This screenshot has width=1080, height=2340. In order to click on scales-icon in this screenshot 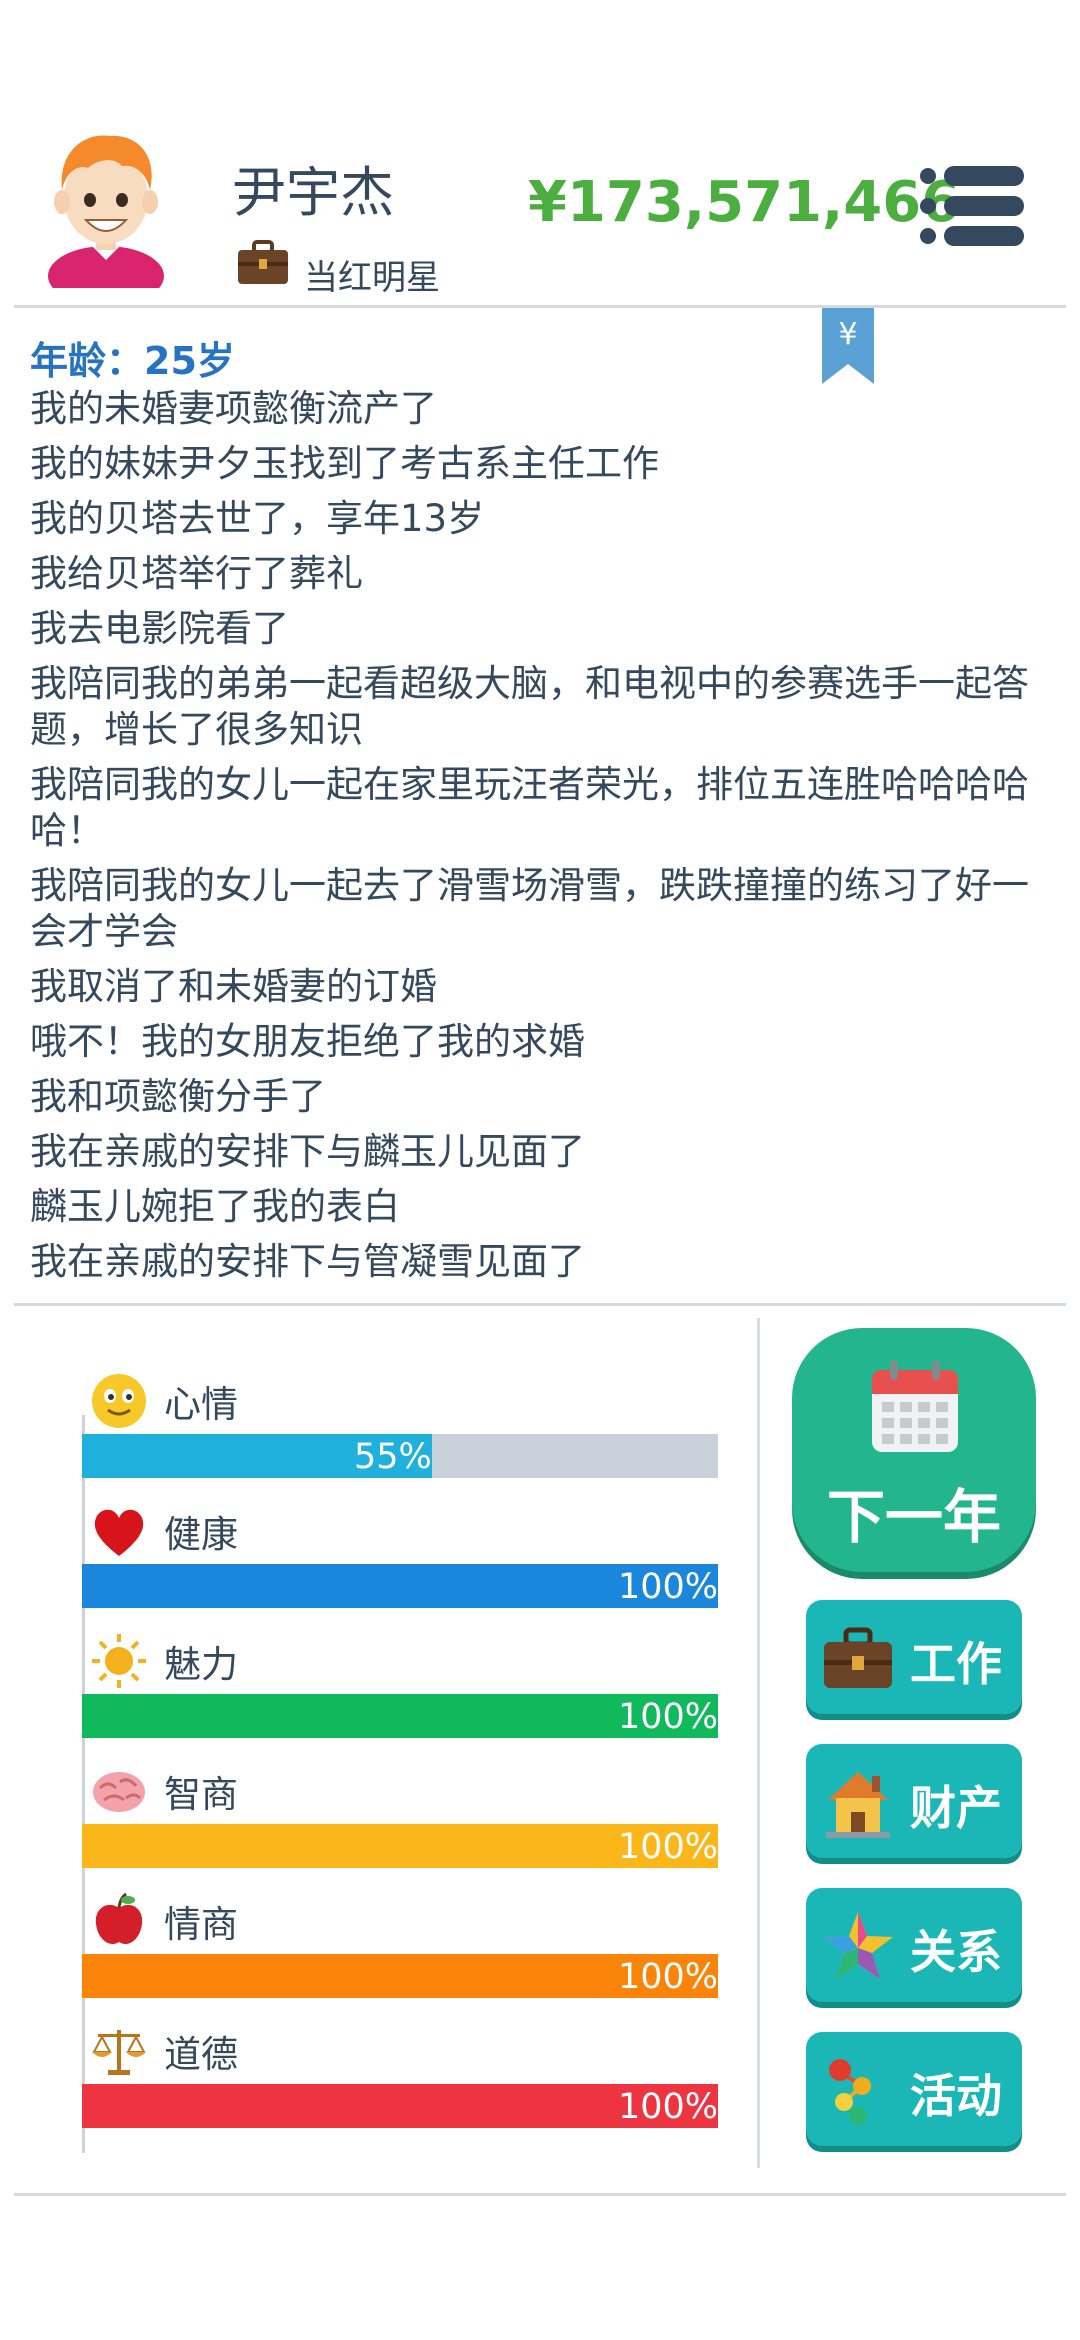, I will do `click(119, 2052)`.